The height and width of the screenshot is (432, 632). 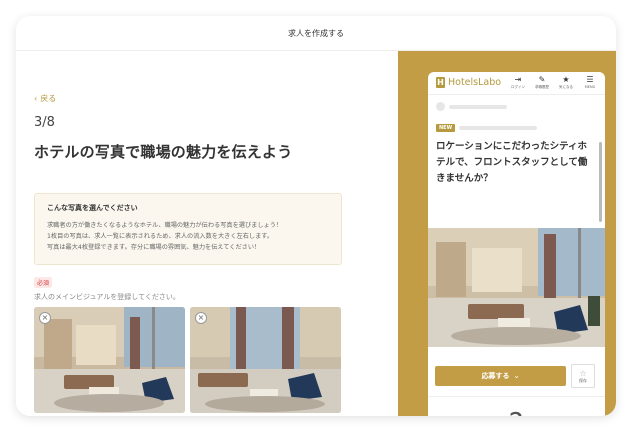 I want to click on logo-text: HotelsLabo, so click(x=475, y=82).